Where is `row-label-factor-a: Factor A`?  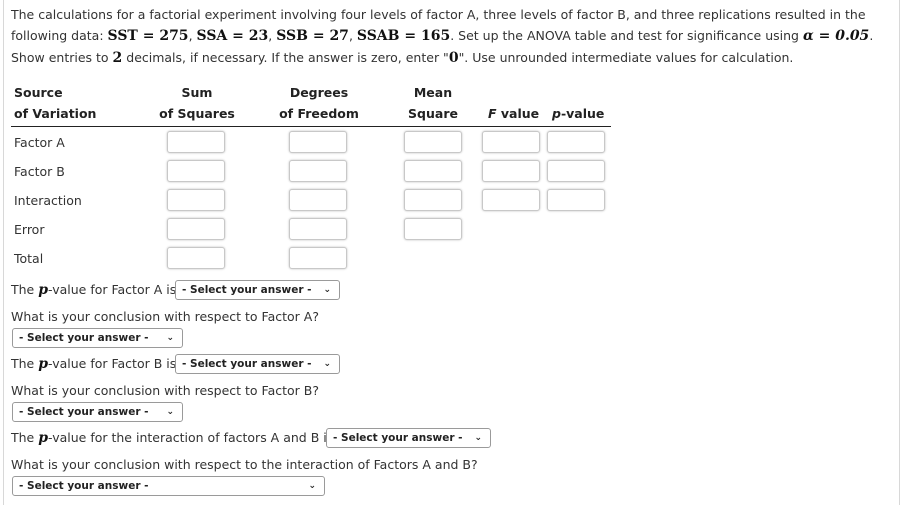 row-label-factor-a: Factor A is located at coordinates (39, 142).